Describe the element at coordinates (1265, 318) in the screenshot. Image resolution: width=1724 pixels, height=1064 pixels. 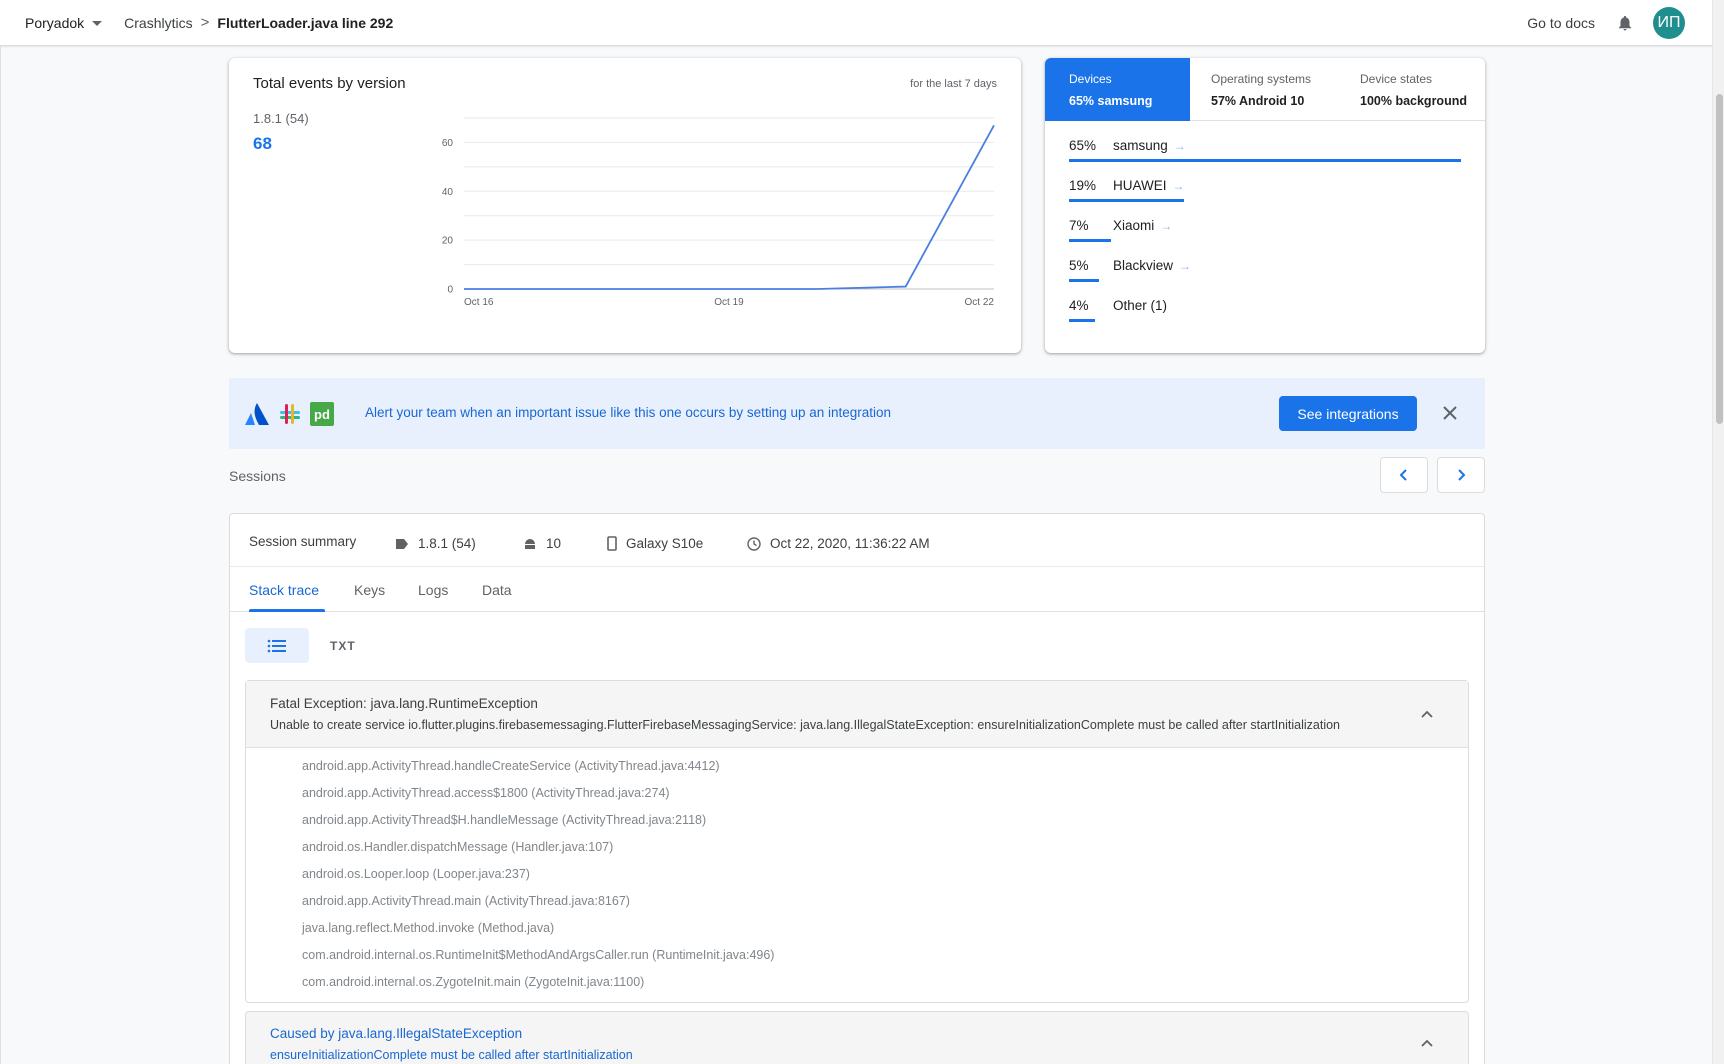
I see `device-row: 4% Other (1)` at that location.